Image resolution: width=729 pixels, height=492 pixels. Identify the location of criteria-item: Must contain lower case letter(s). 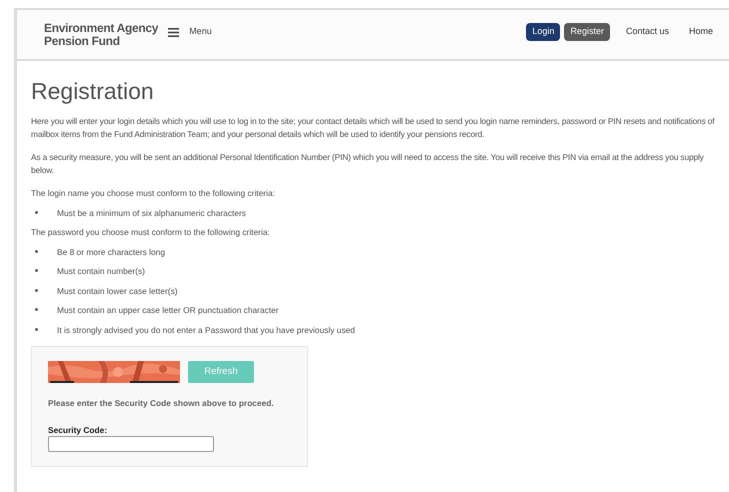
(117, 290).